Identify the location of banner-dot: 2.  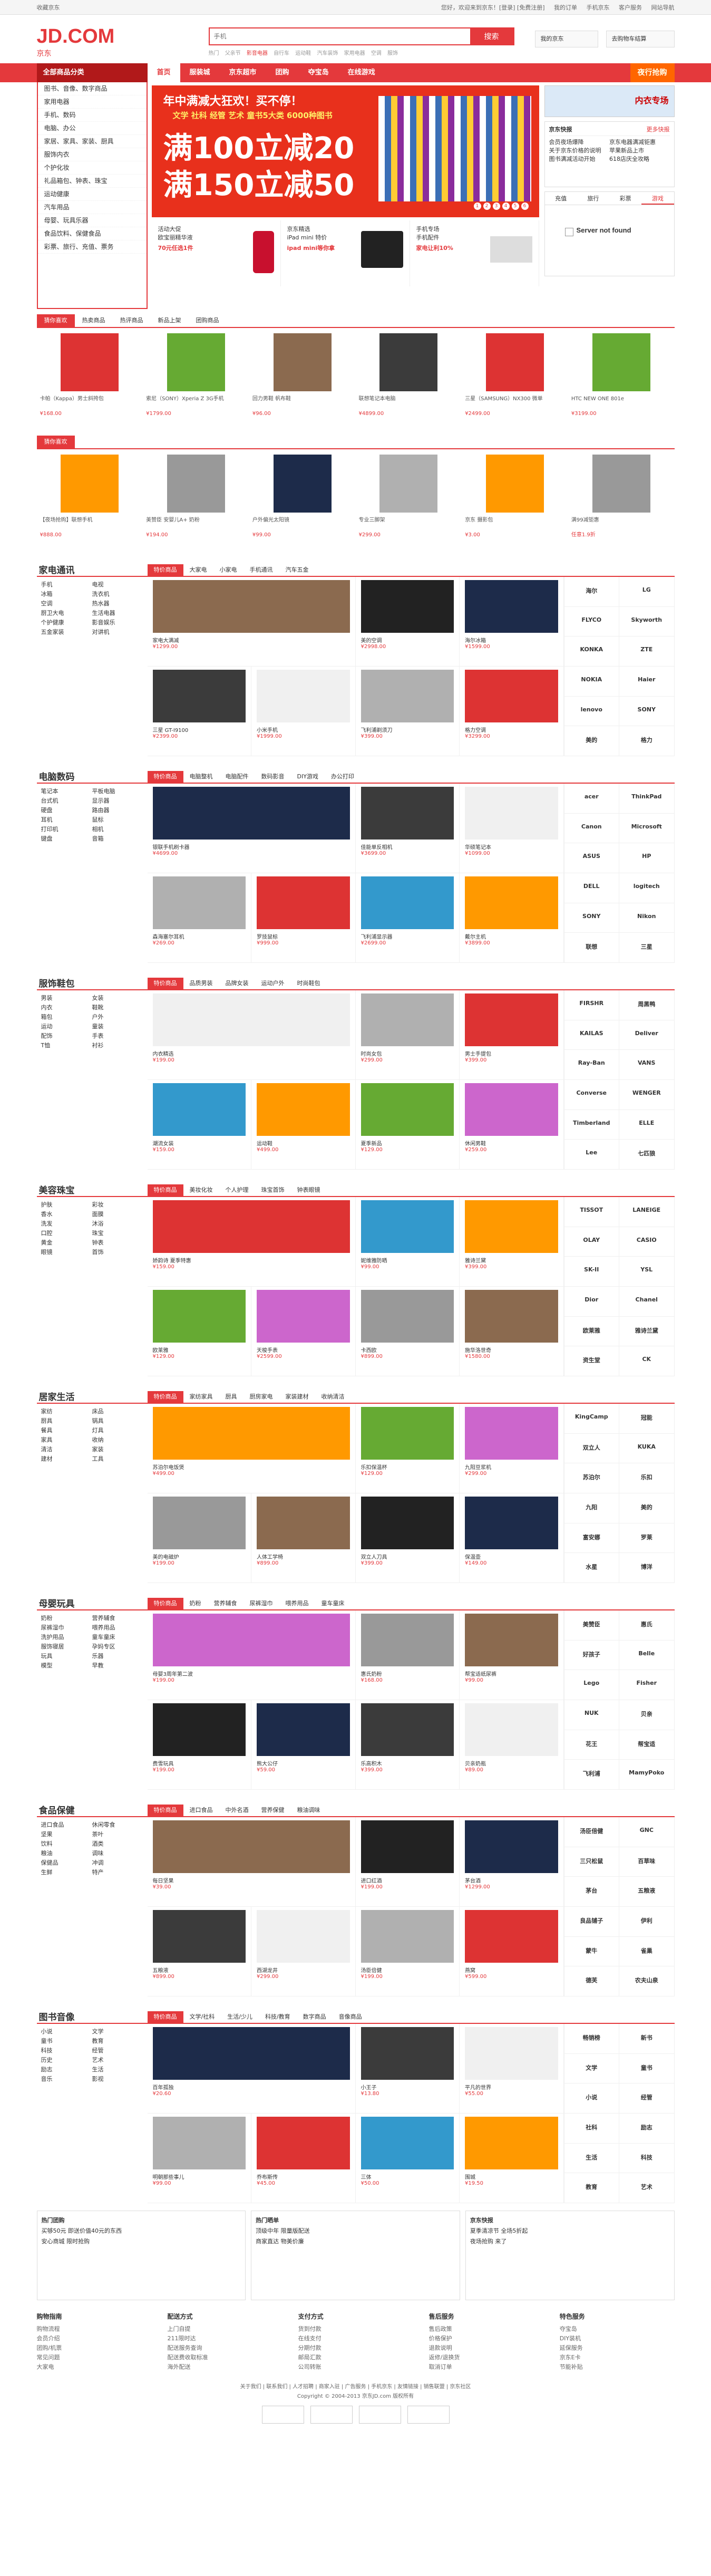
(487, 206).